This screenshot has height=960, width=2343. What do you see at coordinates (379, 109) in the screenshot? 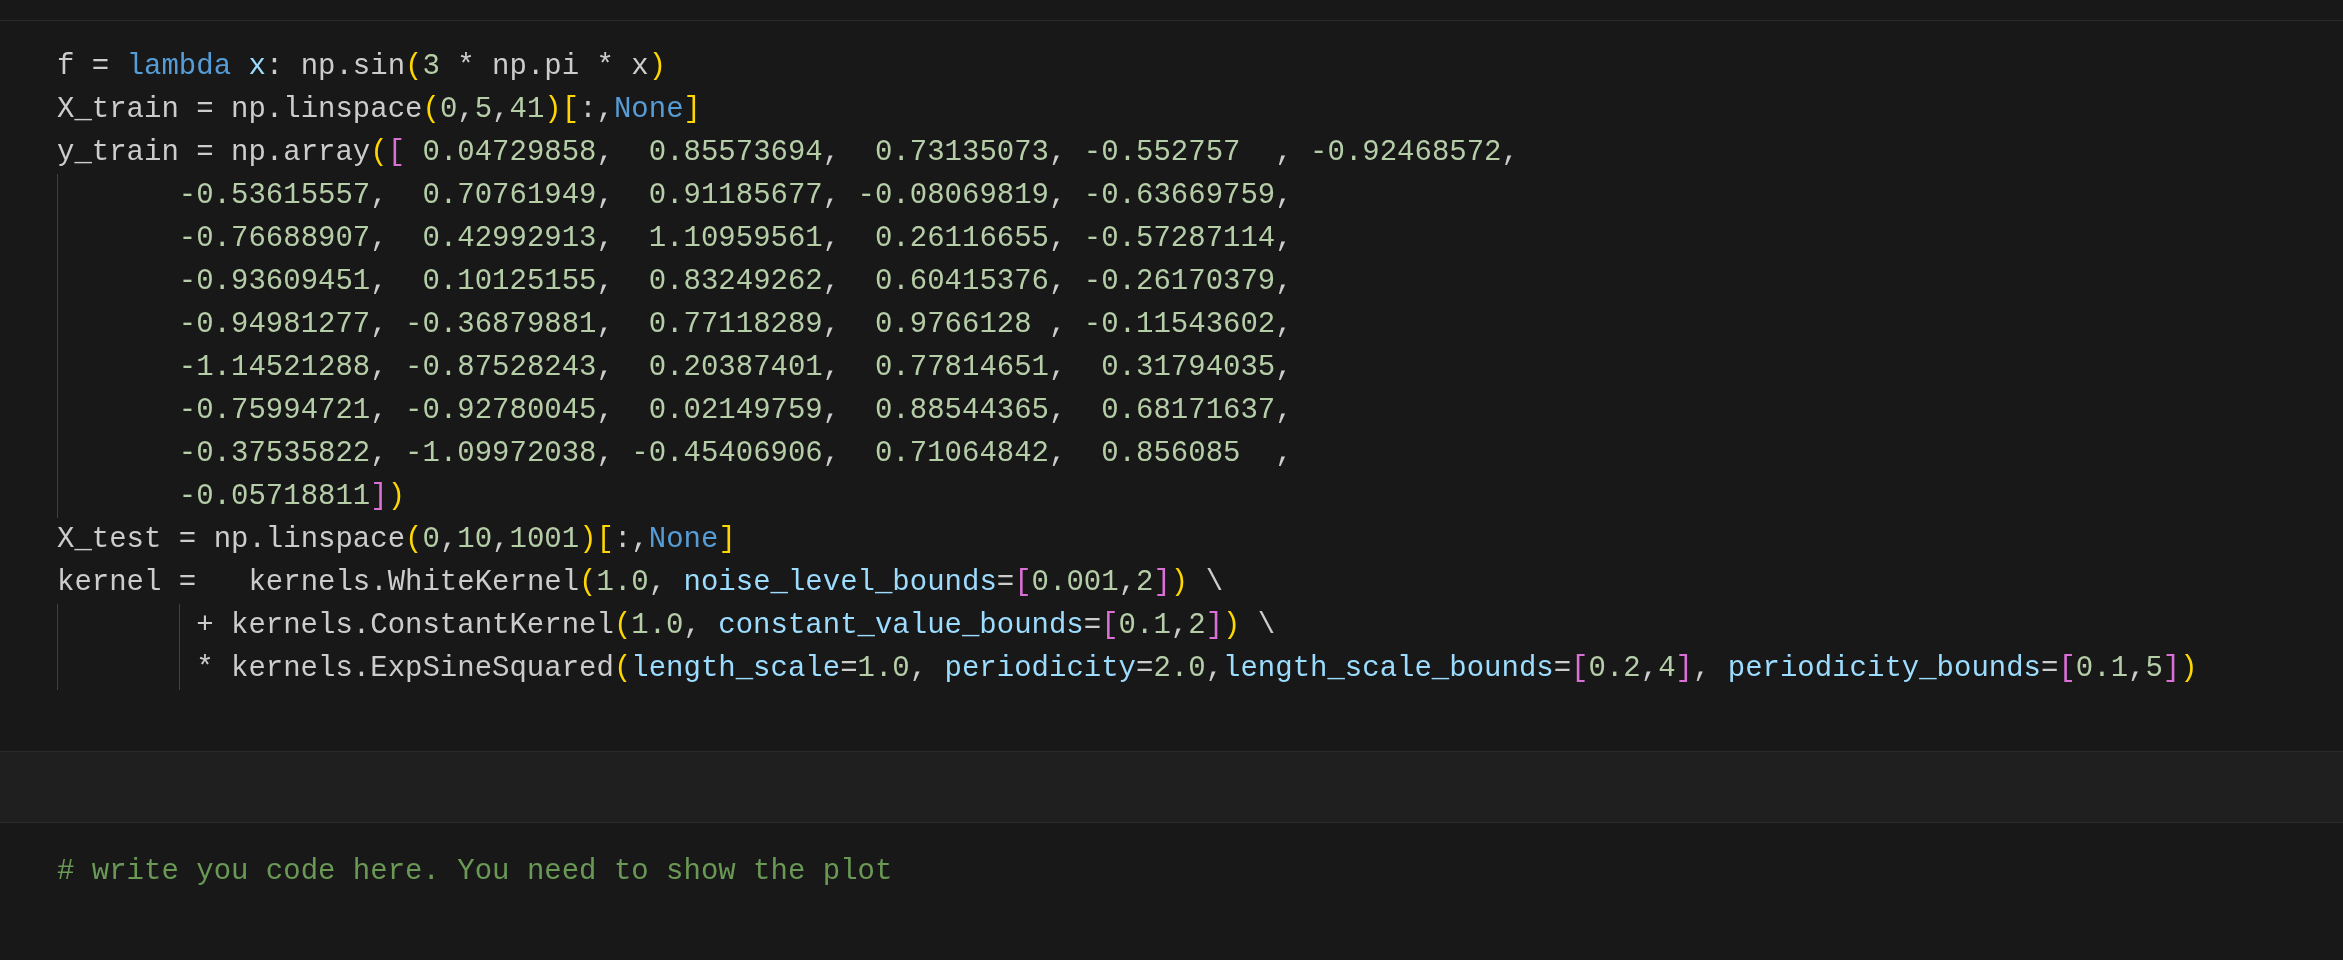
I see `code-line: X_train = np.linspace(0,5,41)[:,None]` at bounding box center [379, 109].